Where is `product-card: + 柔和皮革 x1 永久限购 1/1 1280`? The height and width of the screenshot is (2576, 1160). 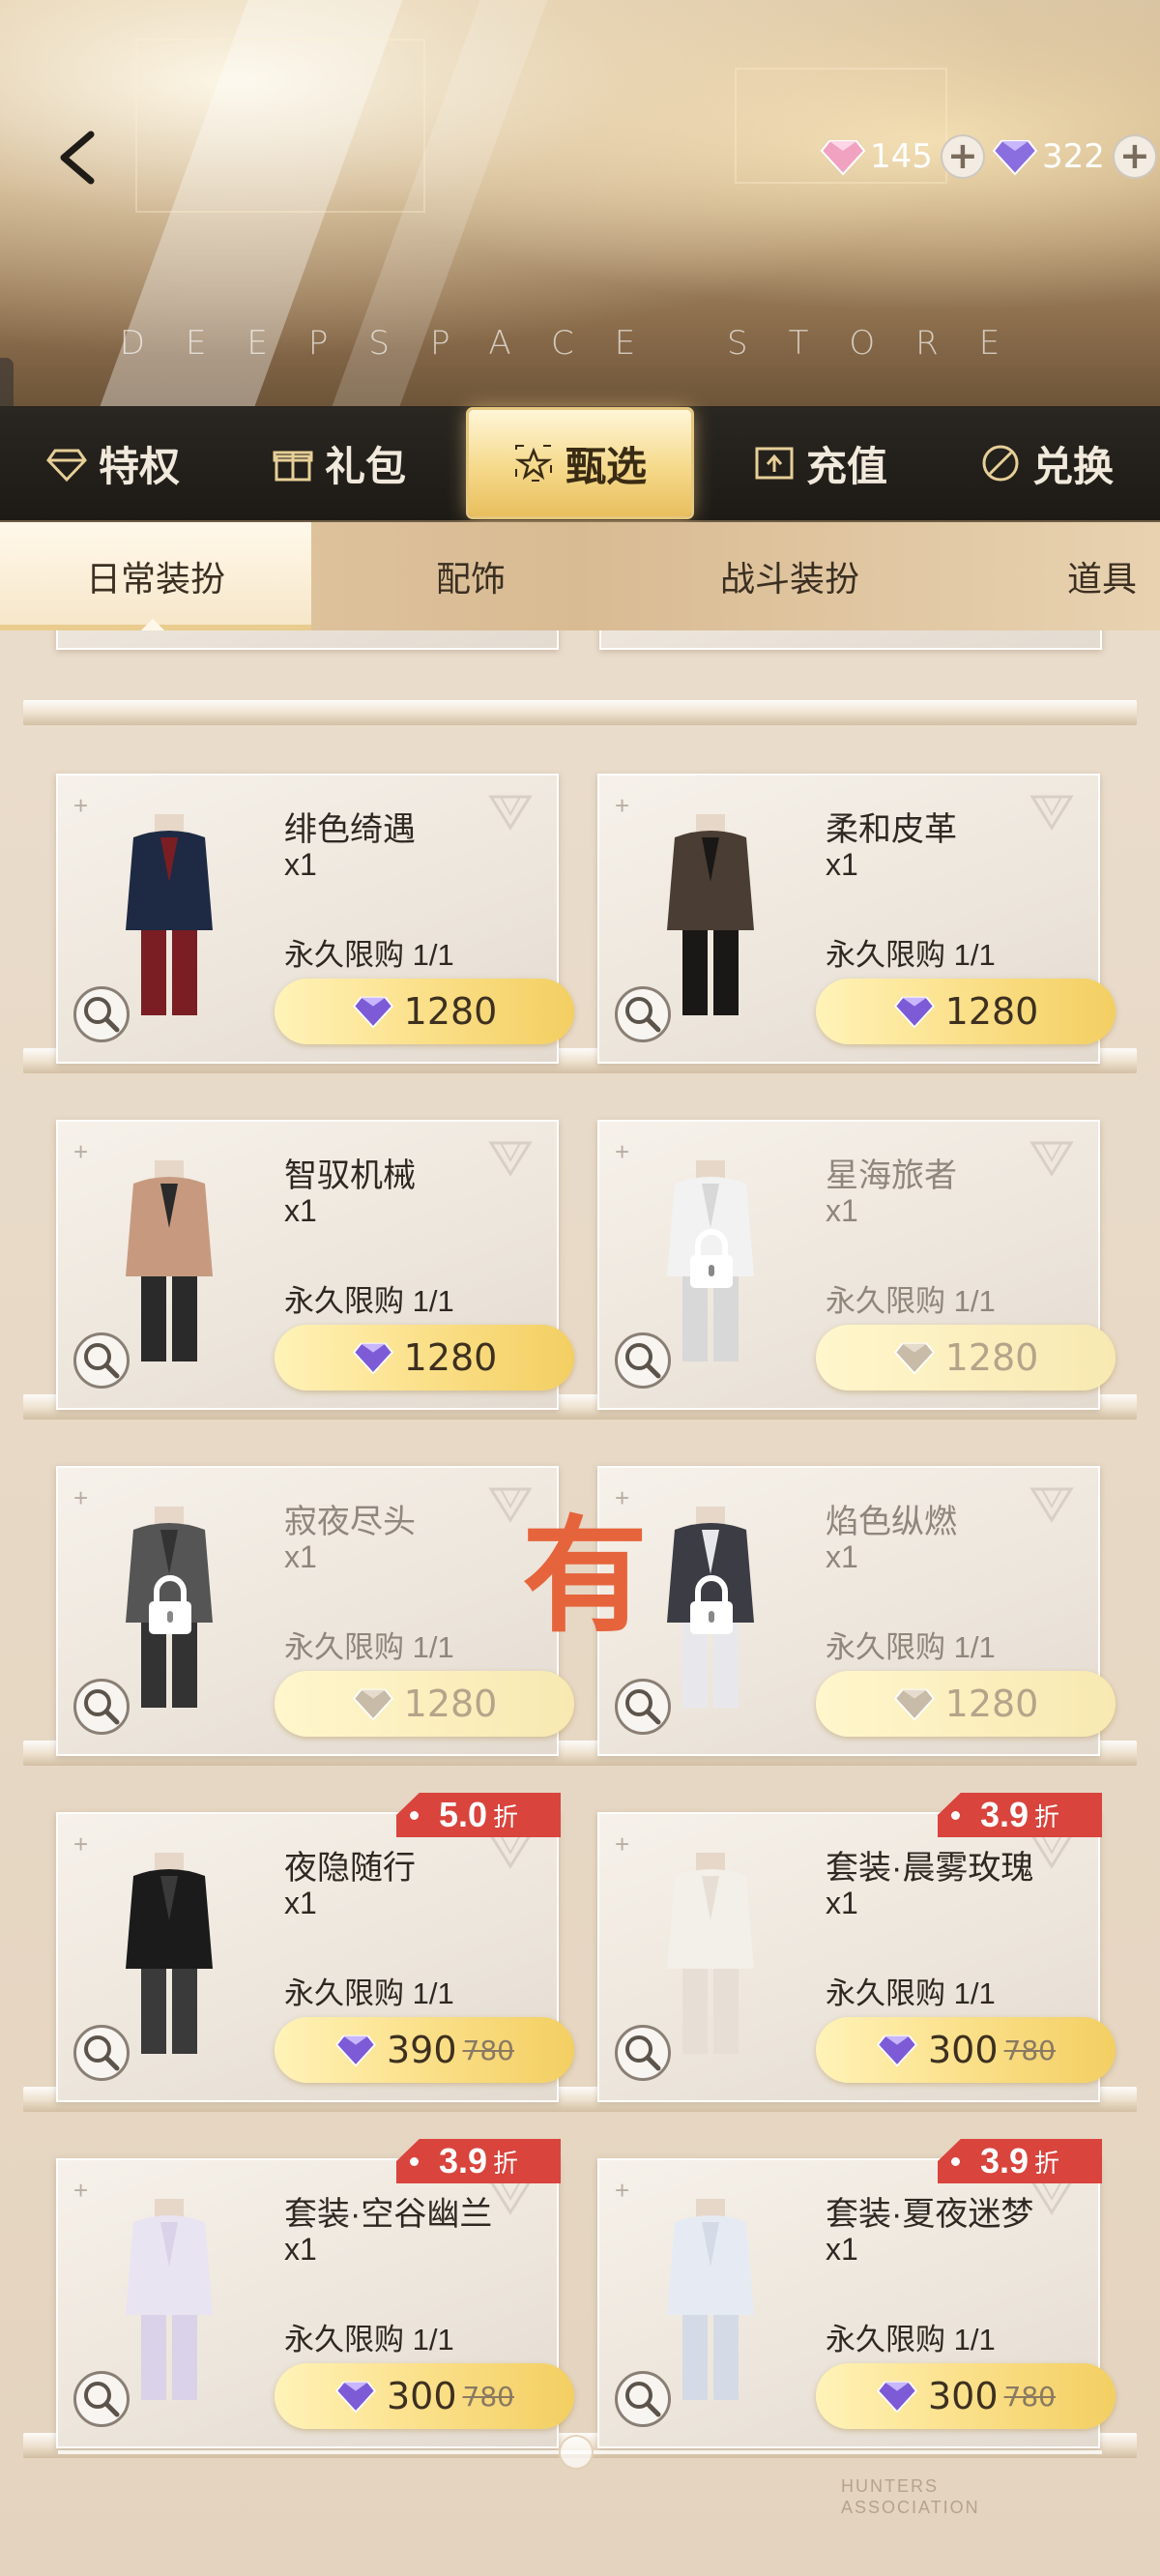
product-card: + 柔和皮革 x1 永久限购 1/1 1280 is located at coordinates (856, 919).